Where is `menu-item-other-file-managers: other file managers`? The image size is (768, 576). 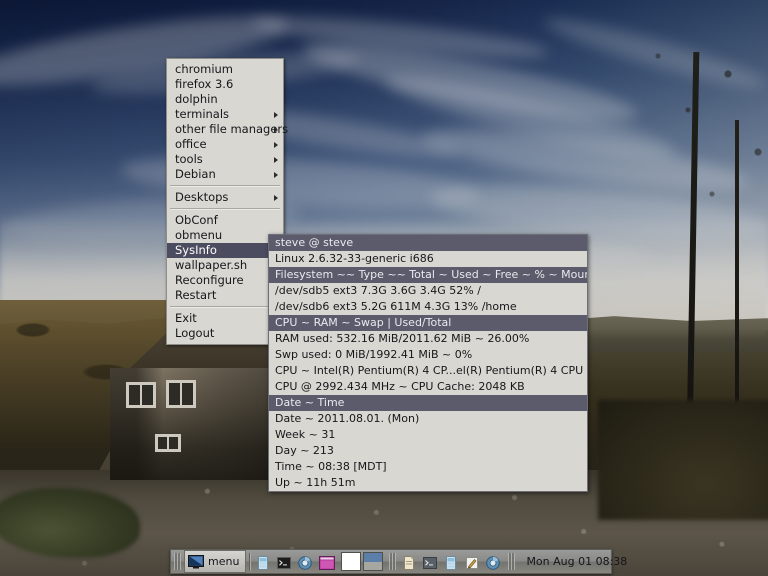
menu-item-other-file-managers: other file managers is located at coordinates (227, 129).